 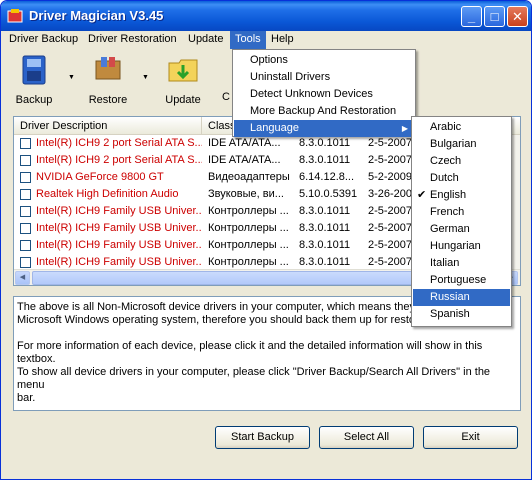 What do you see at coordinates (226, 78) in the screenshot?
I see `partial-toolbar-button: C` at bounding box center [226, 78].